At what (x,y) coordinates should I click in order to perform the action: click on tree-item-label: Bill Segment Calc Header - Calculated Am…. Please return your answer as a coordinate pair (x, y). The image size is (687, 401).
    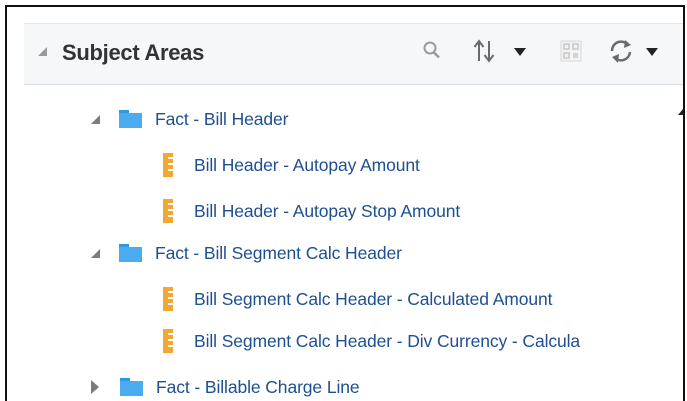
    Looking at the image, I should click on (373, 299).